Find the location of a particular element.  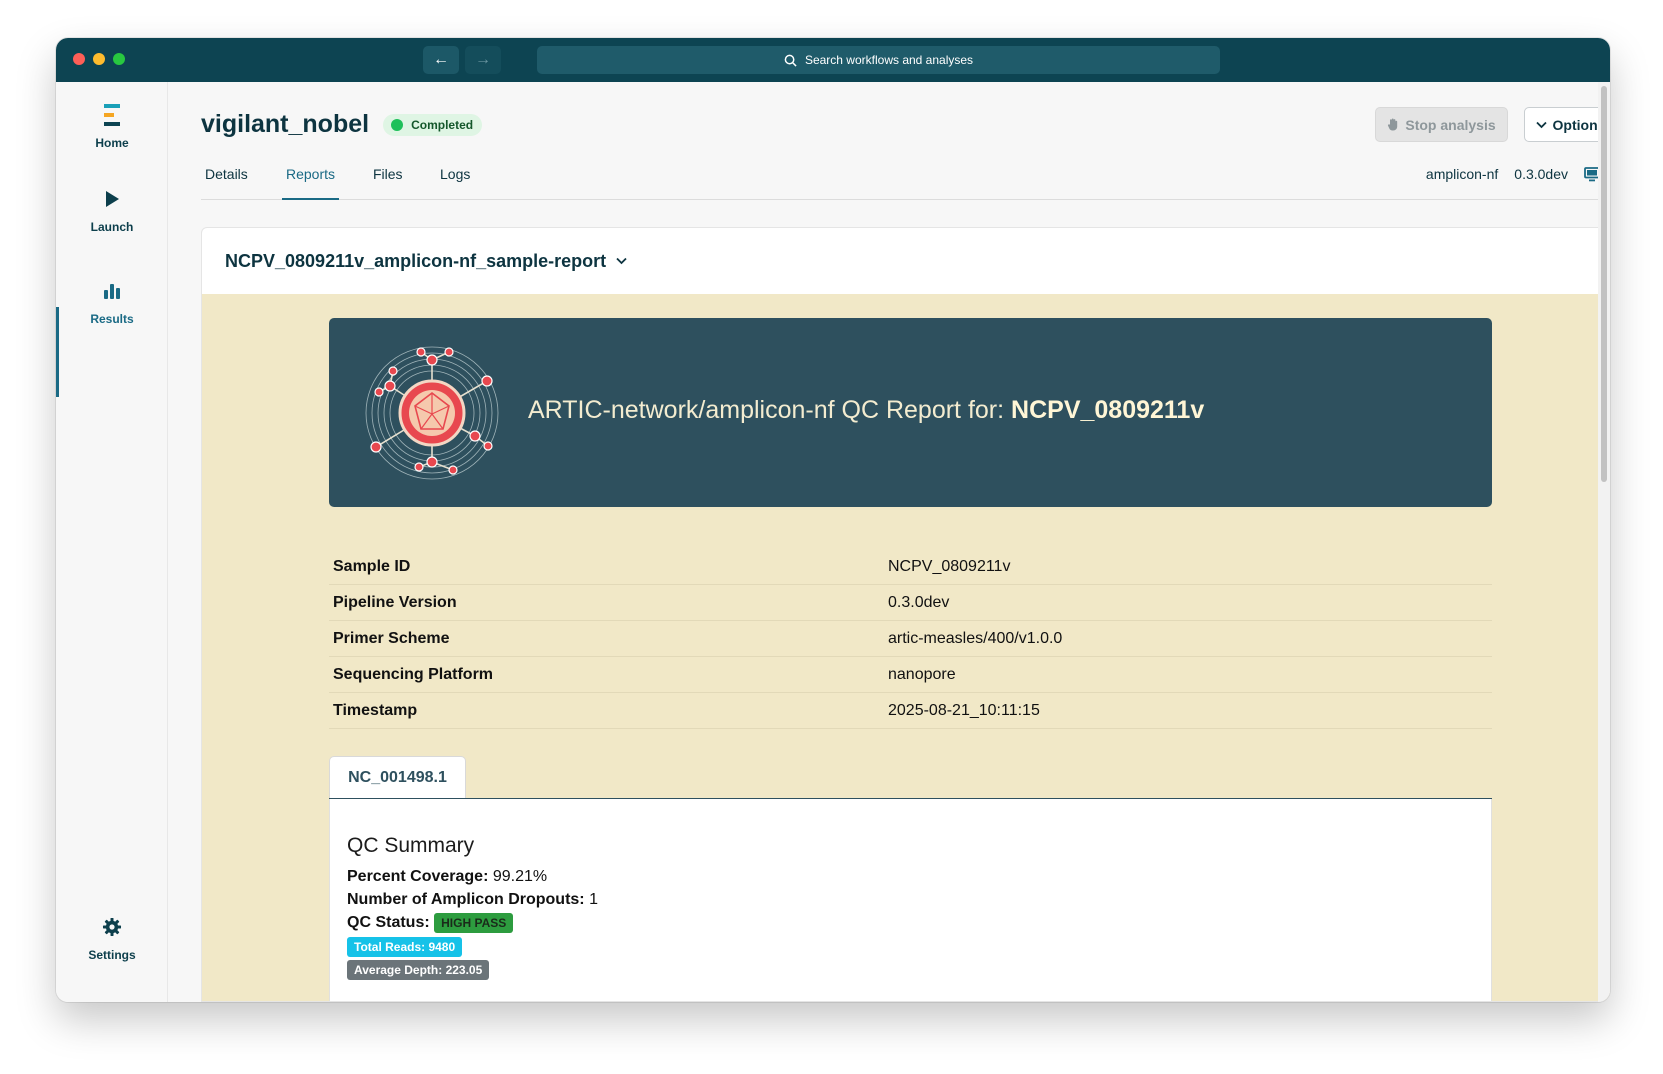

sidebar-item-settings: Settings is located at coordinates (112, 938).